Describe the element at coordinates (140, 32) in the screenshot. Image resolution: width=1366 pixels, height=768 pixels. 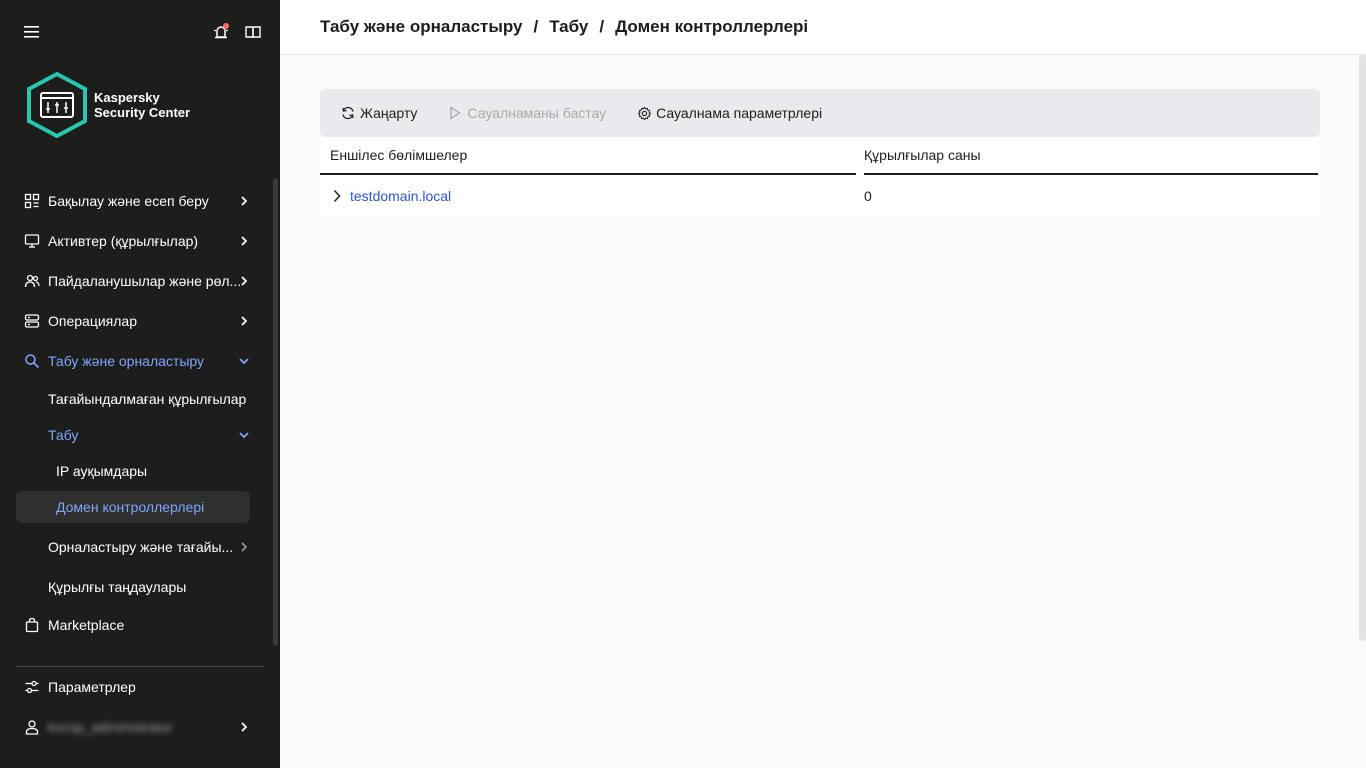
I see `sidebar-top-bar` at that location.